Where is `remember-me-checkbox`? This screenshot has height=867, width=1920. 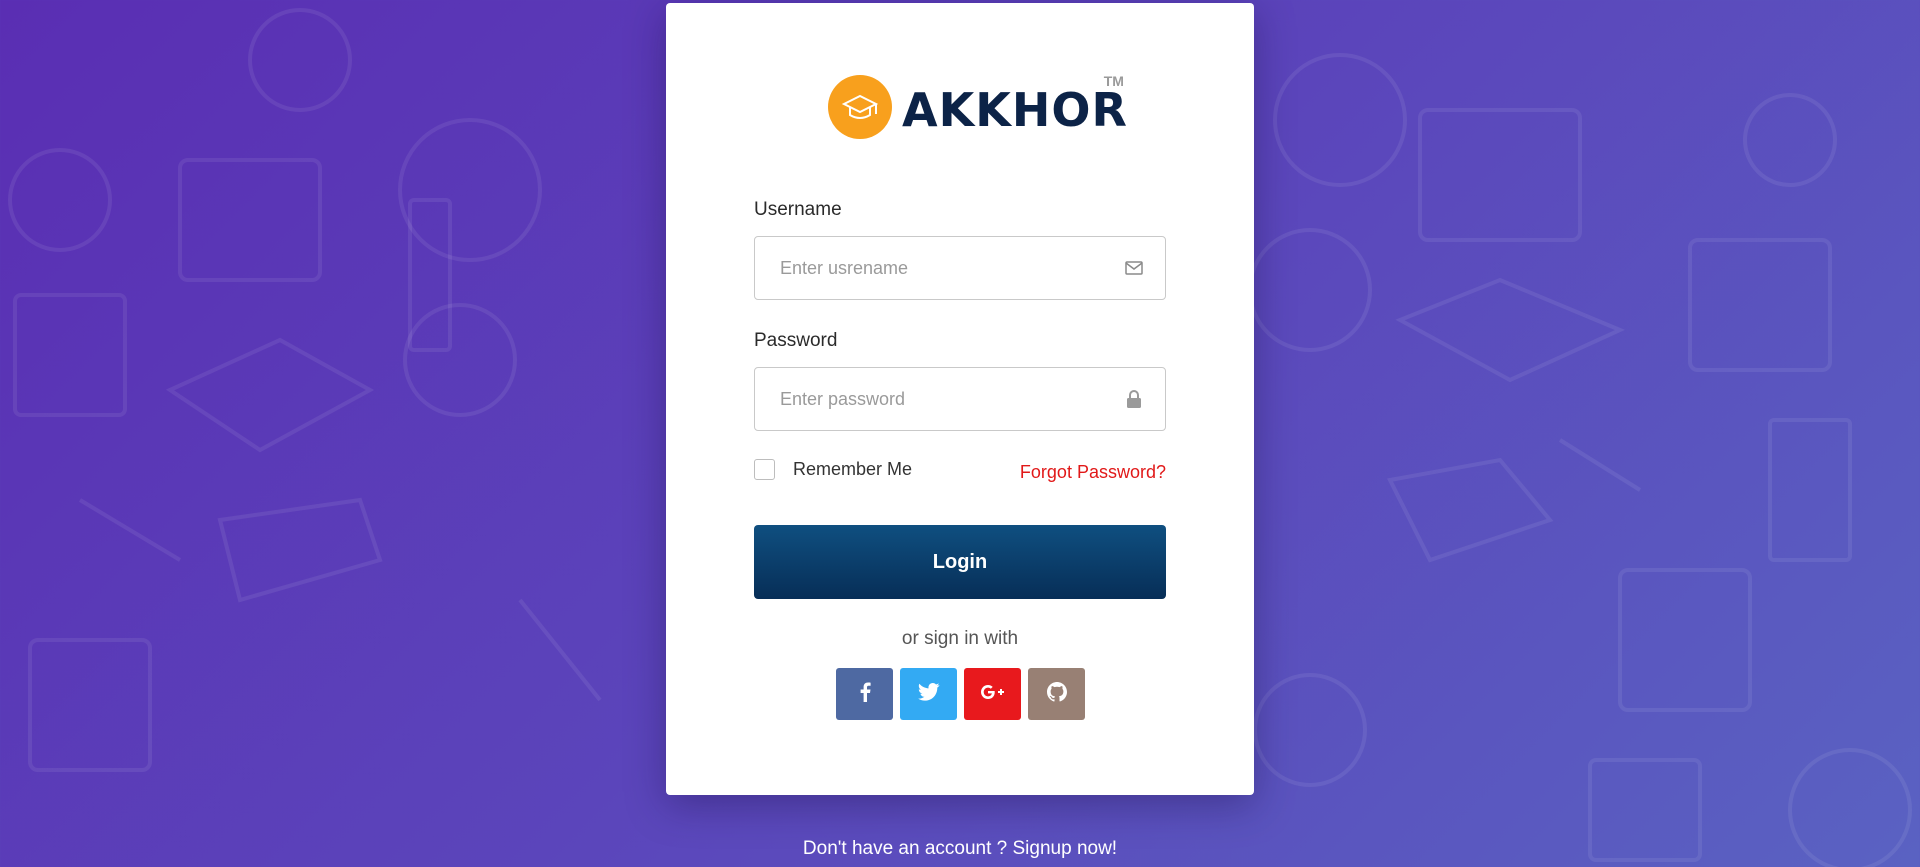 remember-me-checkbox is located at coordinates (764, 469).